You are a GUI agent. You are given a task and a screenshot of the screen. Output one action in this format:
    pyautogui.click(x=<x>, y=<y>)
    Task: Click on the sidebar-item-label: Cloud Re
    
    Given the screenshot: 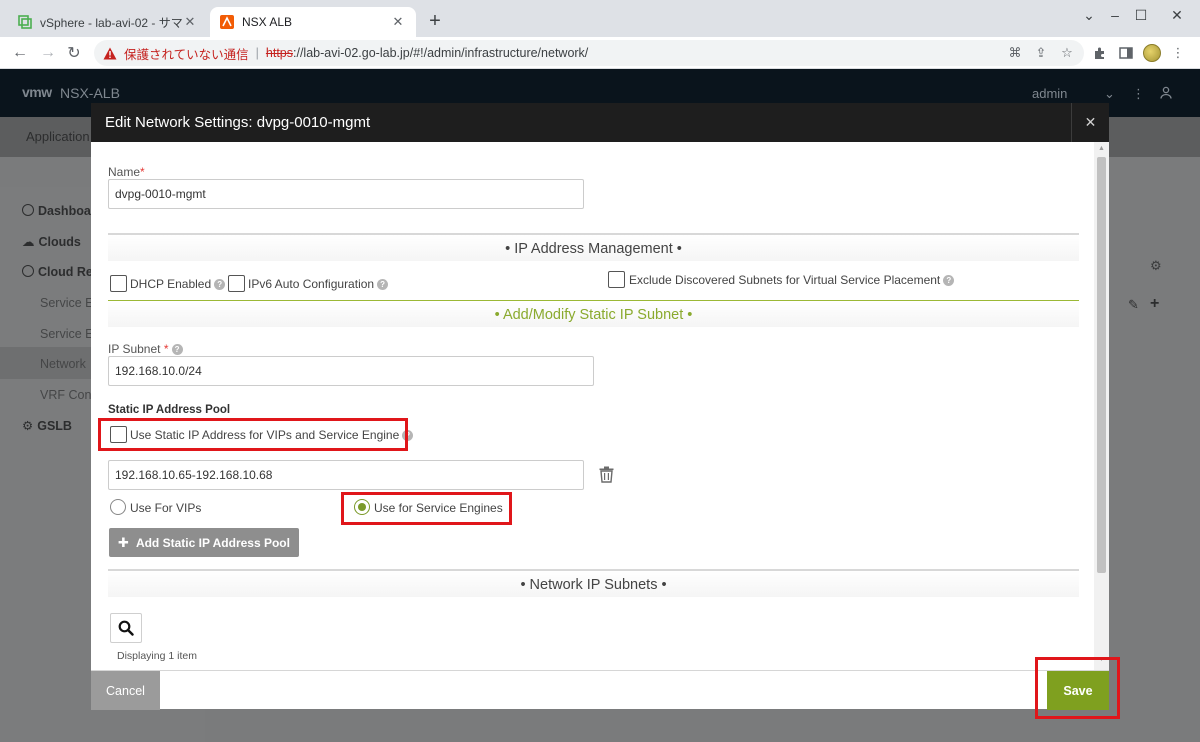 What is the action you would take?
    pyautogui.click(x=65, y=272)
    